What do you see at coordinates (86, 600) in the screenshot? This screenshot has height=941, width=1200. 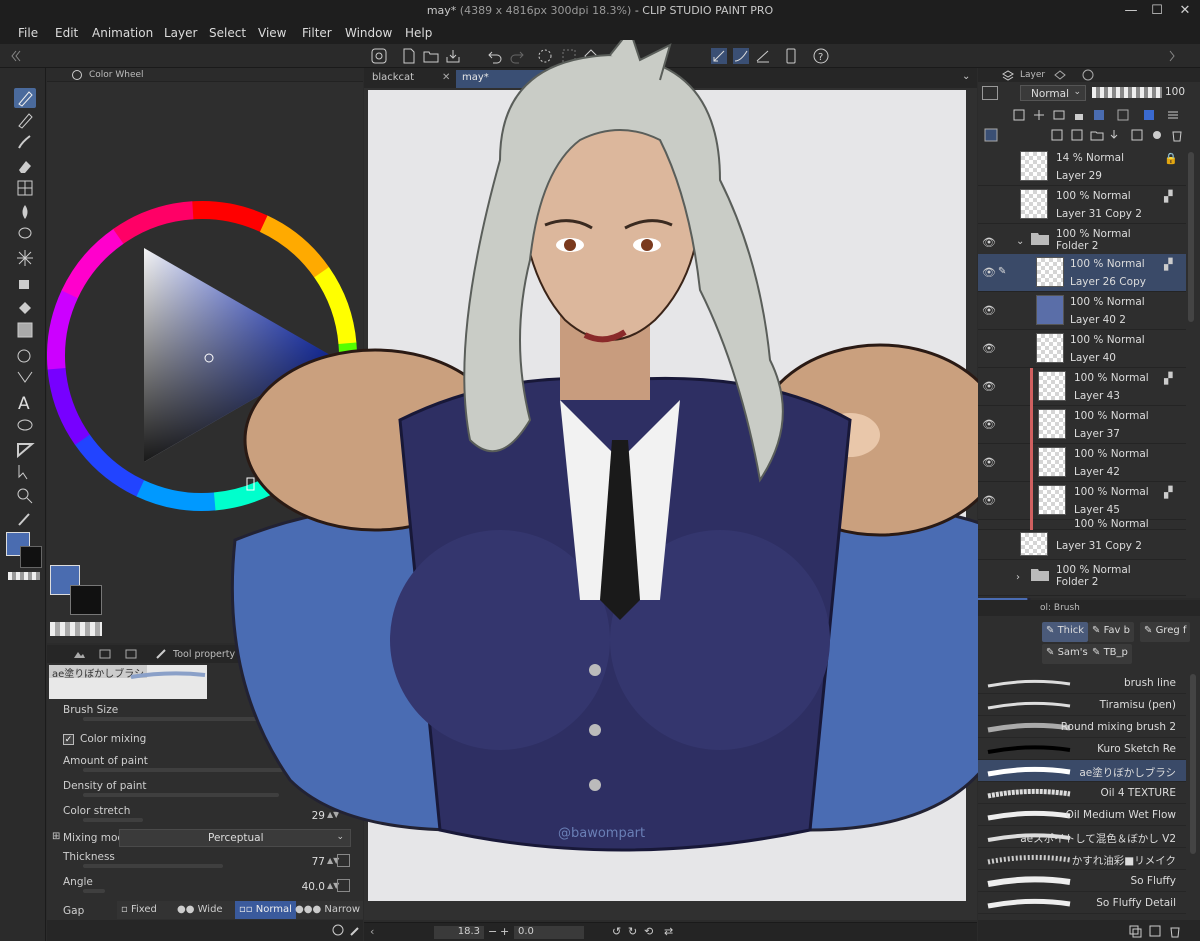 I see `color-panel-sub-swatch` at bounding box center [86, 600].